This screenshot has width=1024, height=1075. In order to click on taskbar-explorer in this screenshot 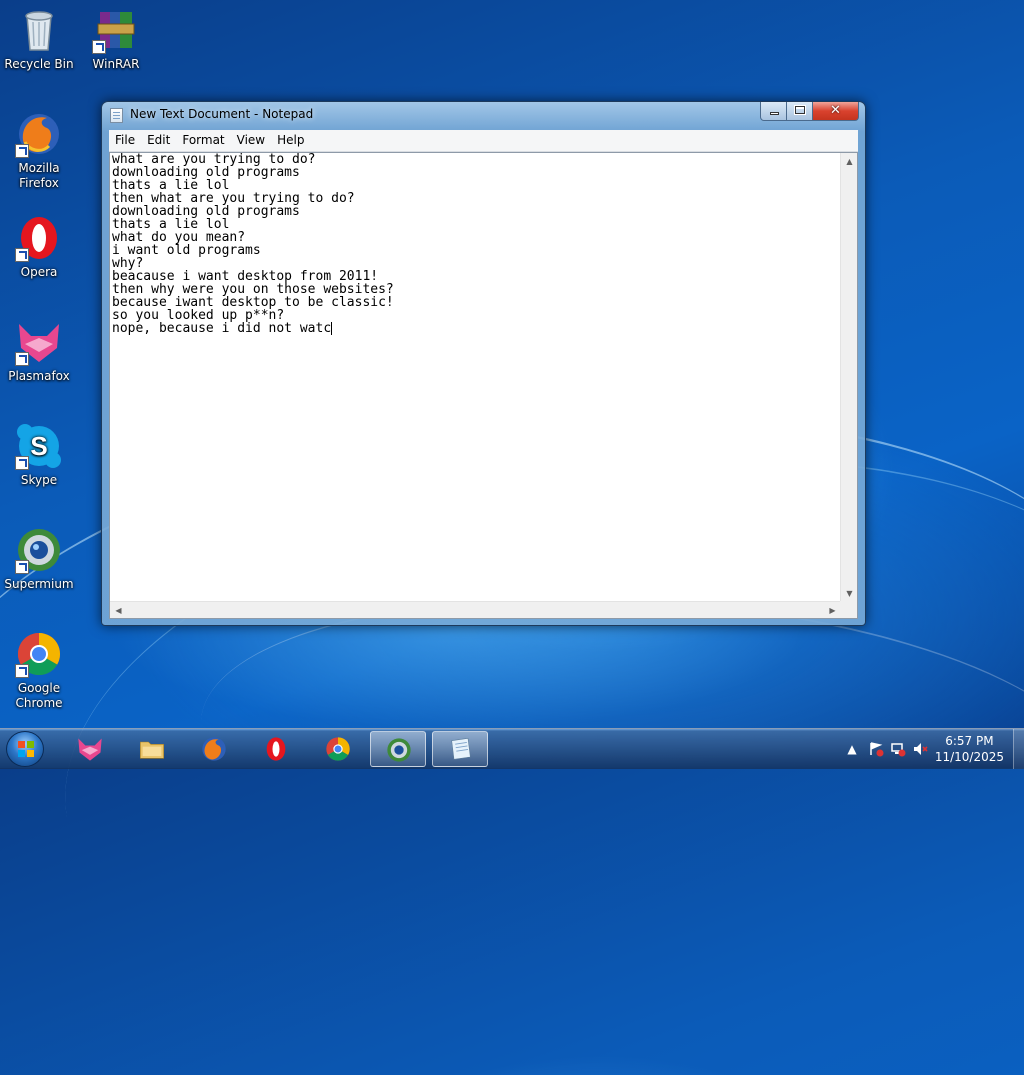, I will do `click(152, 749)`.